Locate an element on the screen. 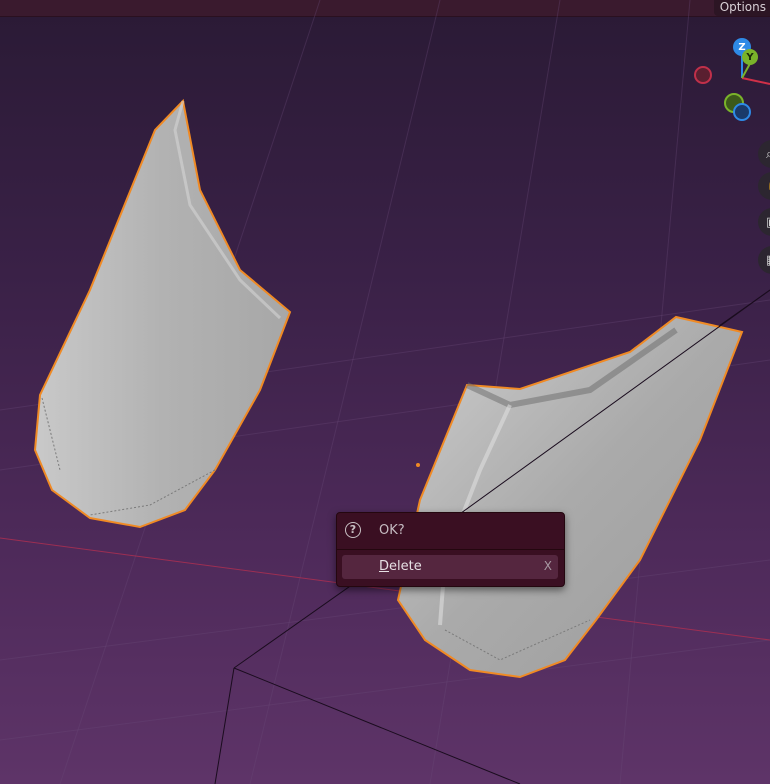 The image size is (770, 784). popup-header: ? OK? is located at coordinates (450, 531).